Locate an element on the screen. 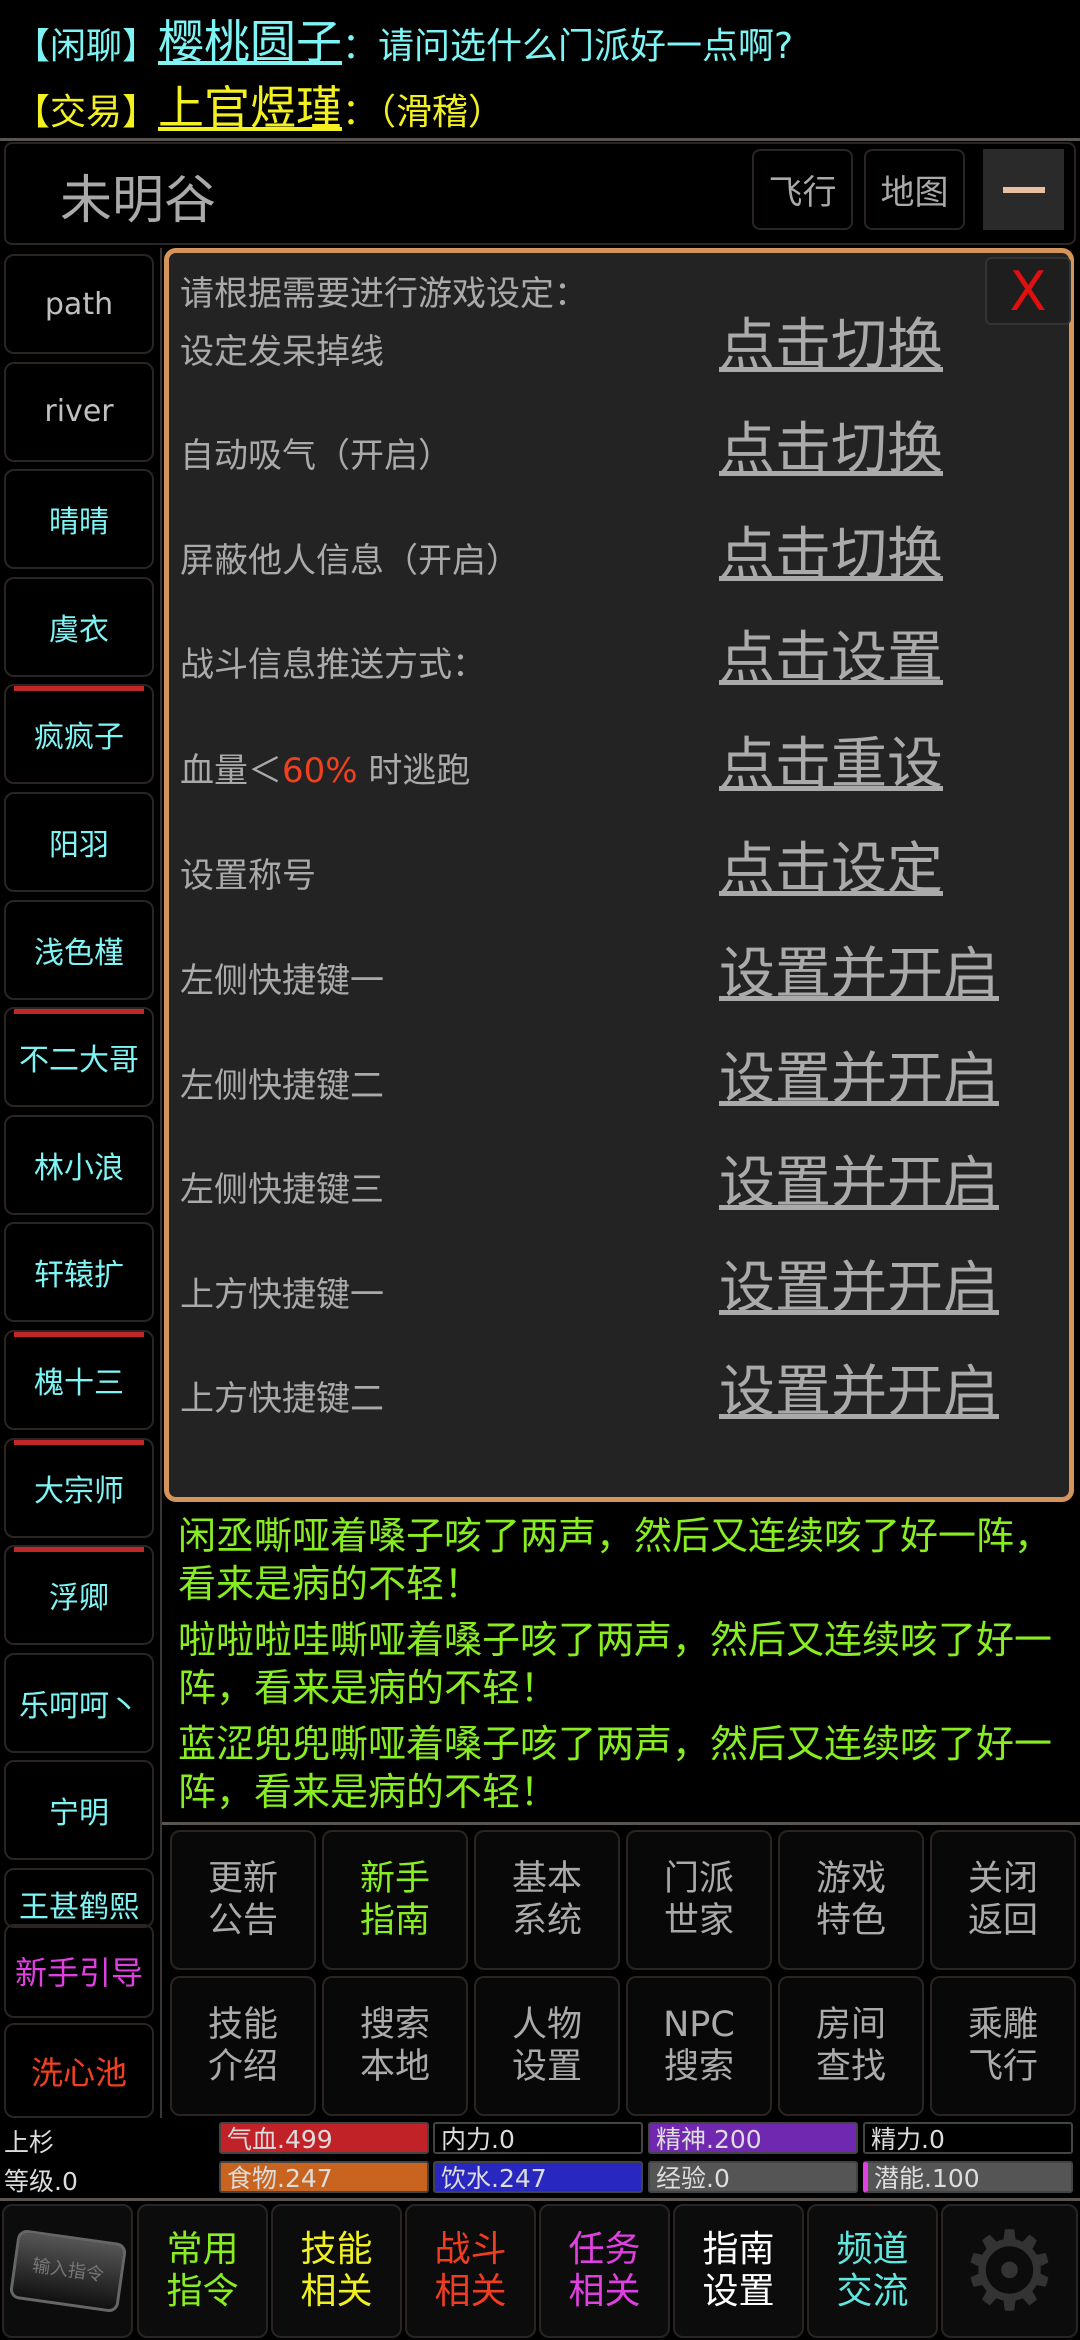  player-name: 轩辕扩 is located at coordinates (79, 1276).